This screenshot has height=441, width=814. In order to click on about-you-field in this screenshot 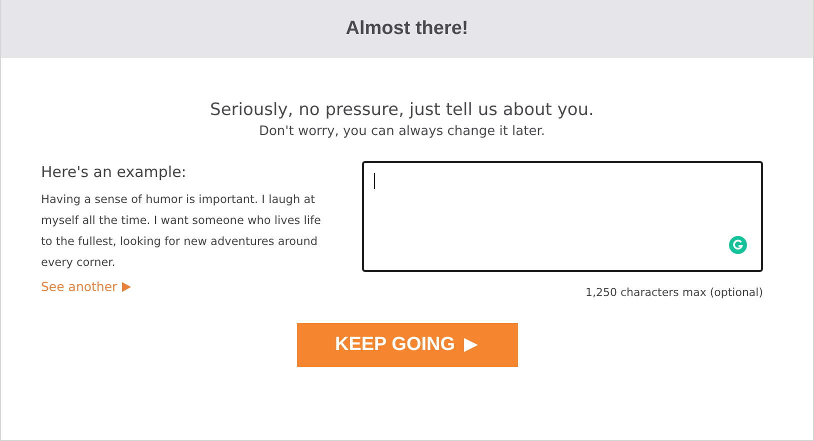, I will do `click(562, 216)`.